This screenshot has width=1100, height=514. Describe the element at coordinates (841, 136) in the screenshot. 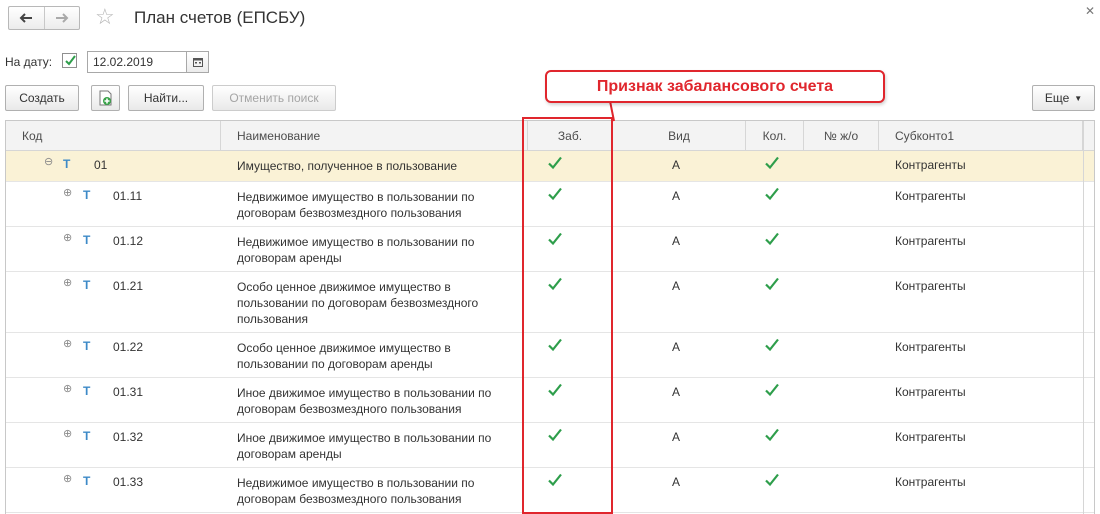

I see `column-header-journal: № ж/о` at that location.